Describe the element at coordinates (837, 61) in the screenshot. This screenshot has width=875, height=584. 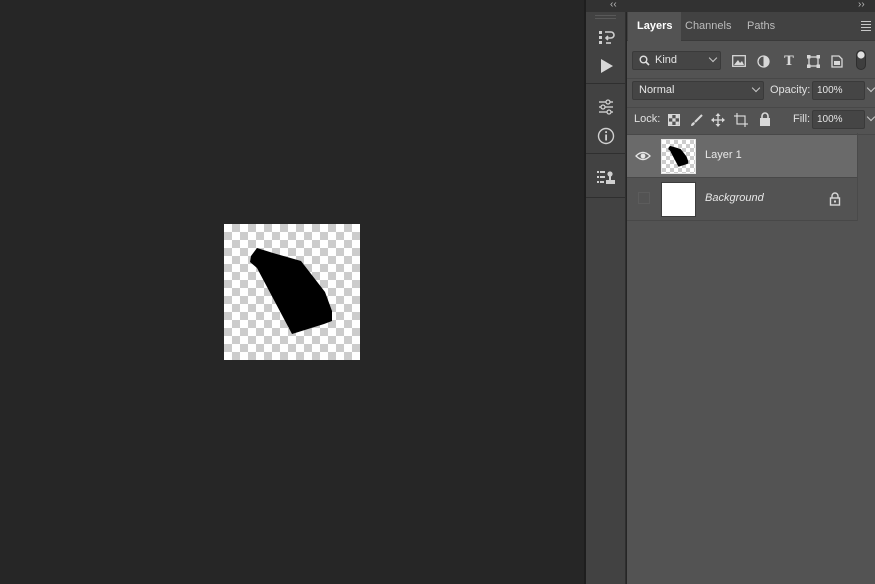
I see `smart-object-filter-icon` at that location.